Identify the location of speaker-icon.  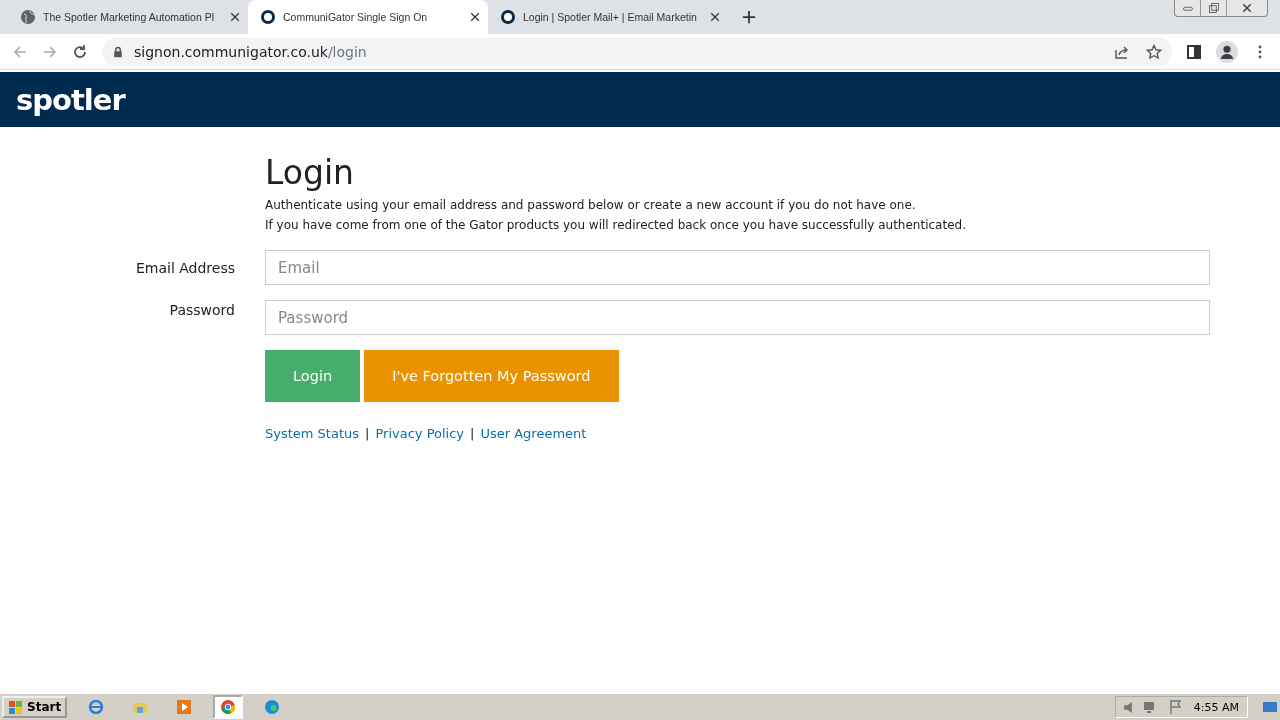
(1127, 707).